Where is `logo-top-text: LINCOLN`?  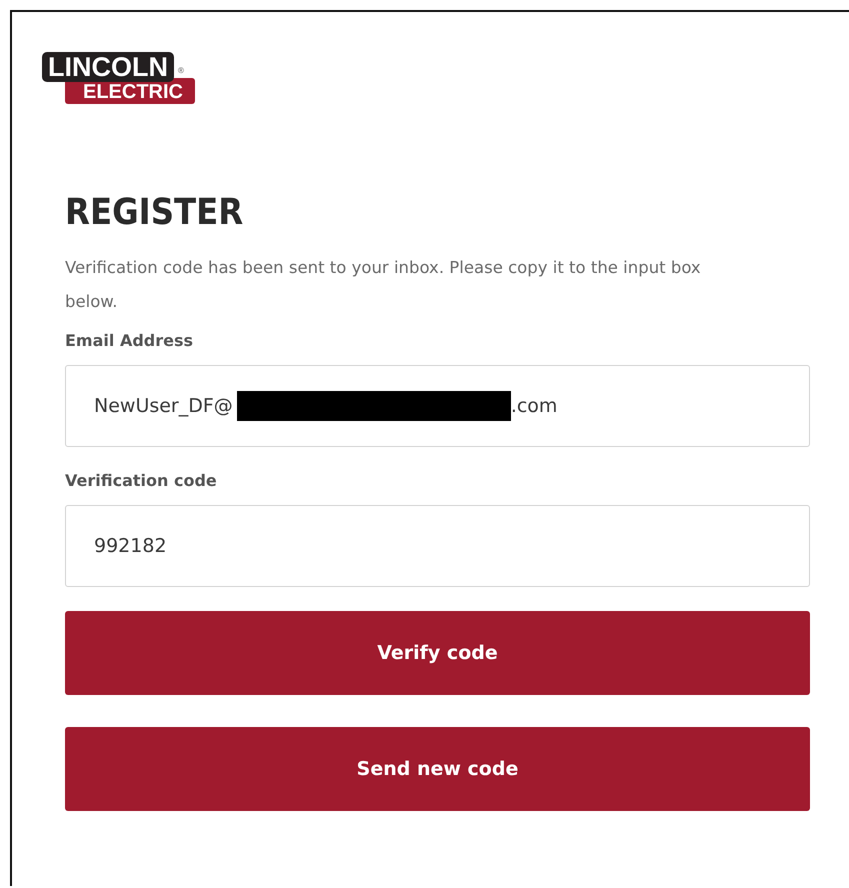 logo-top-text: LINCOLN is located at coordinates (108, 67).